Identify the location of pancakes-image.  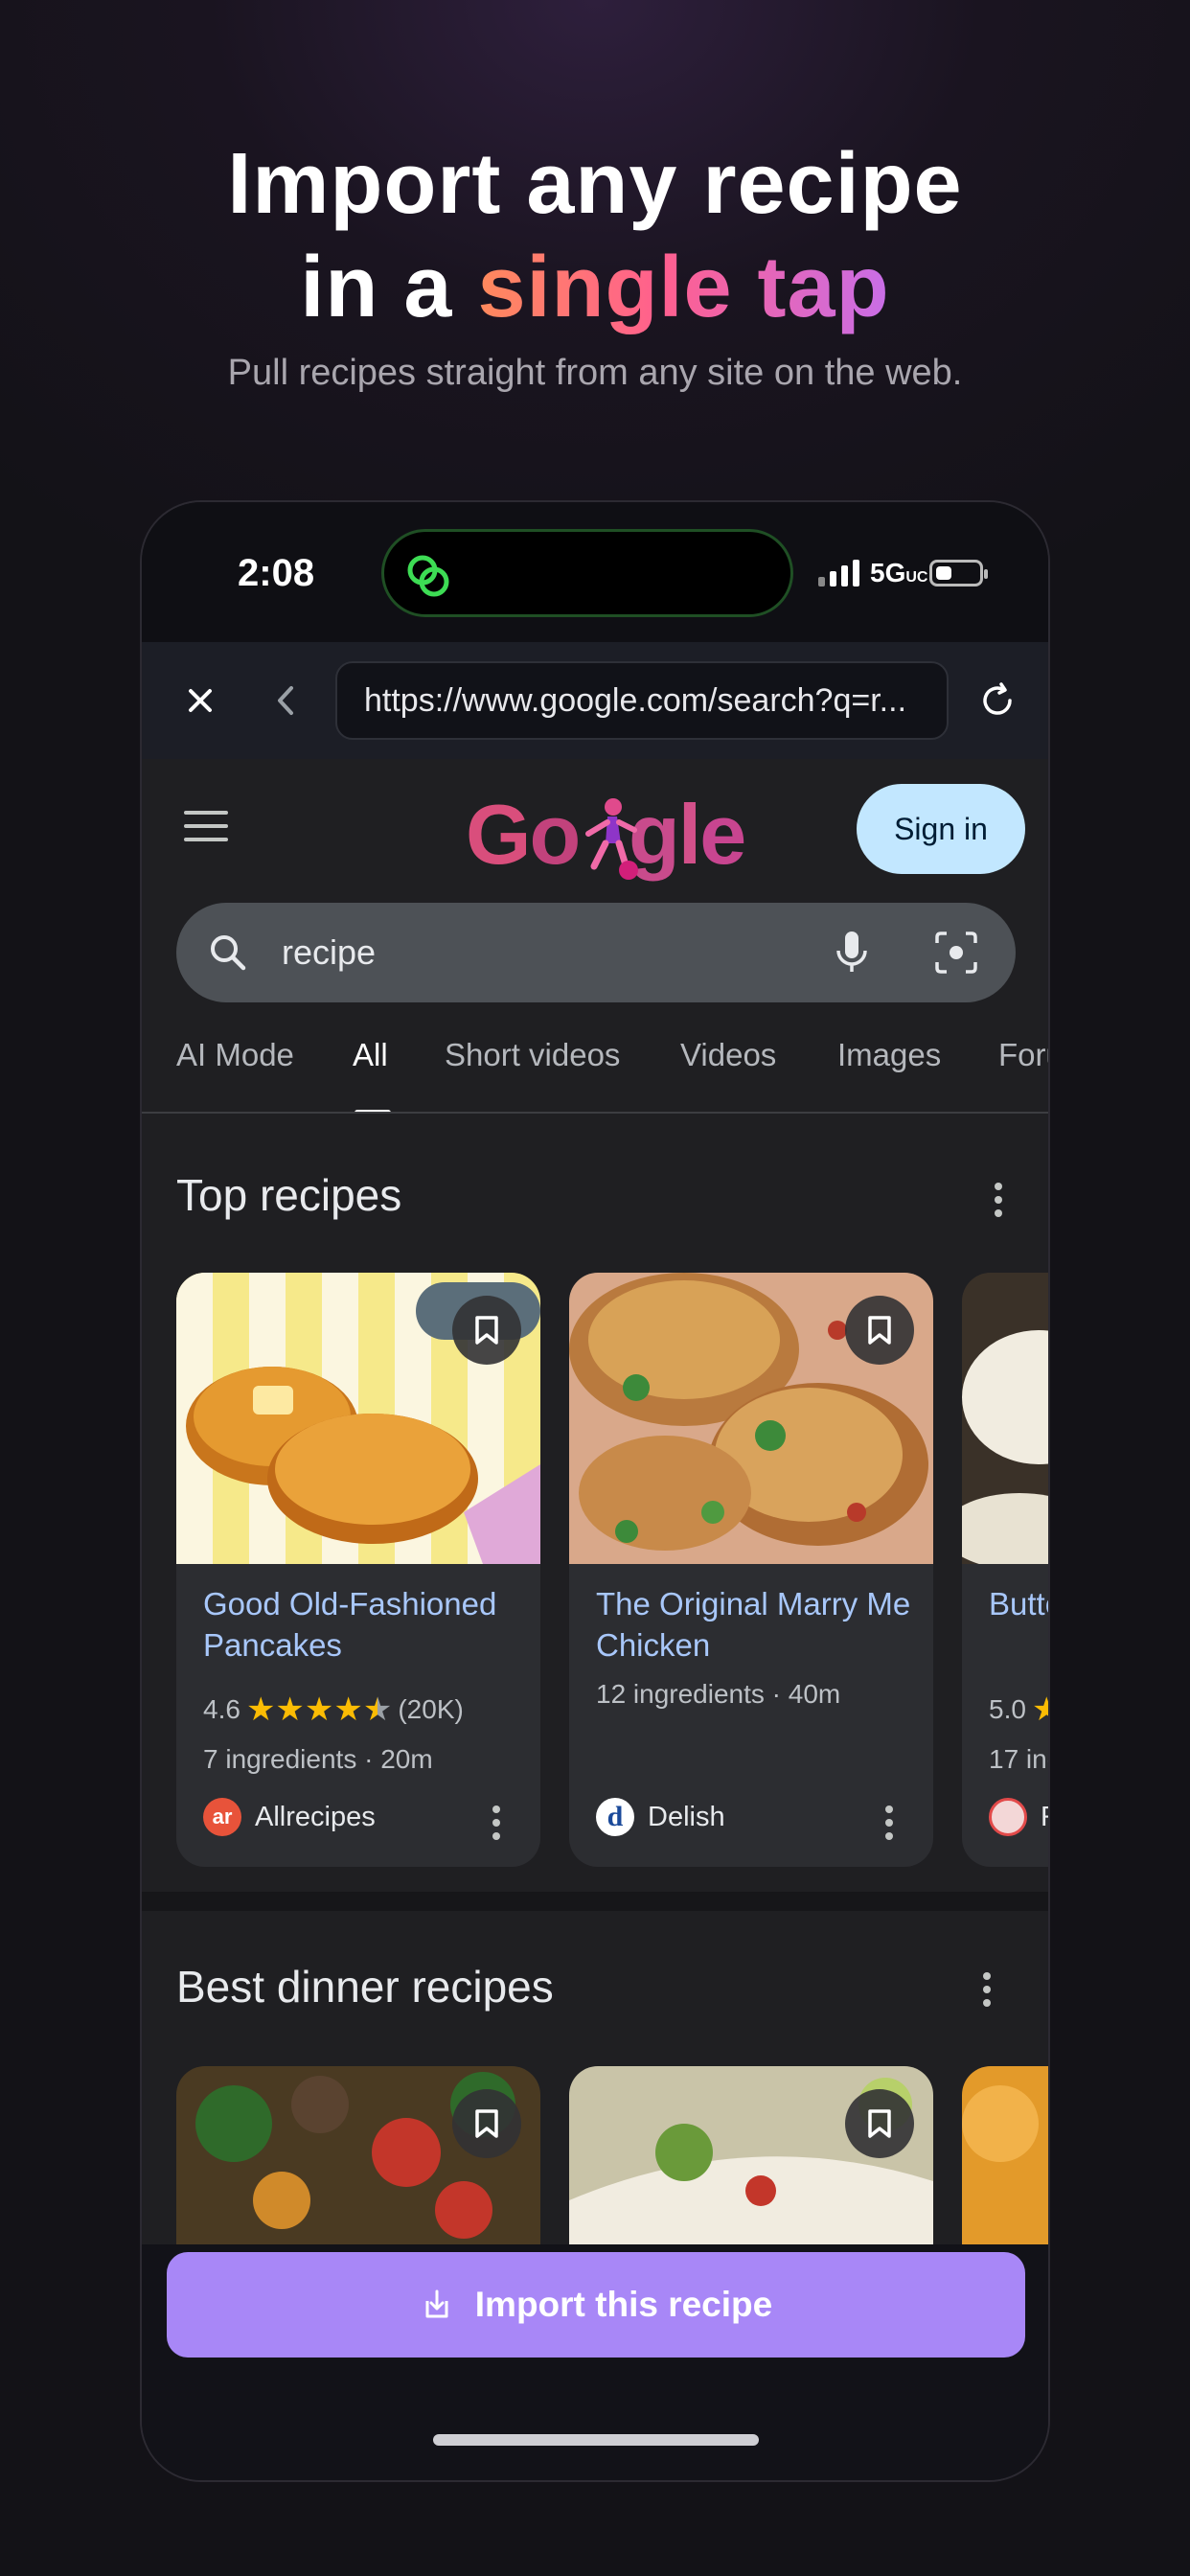
(358, 1418).